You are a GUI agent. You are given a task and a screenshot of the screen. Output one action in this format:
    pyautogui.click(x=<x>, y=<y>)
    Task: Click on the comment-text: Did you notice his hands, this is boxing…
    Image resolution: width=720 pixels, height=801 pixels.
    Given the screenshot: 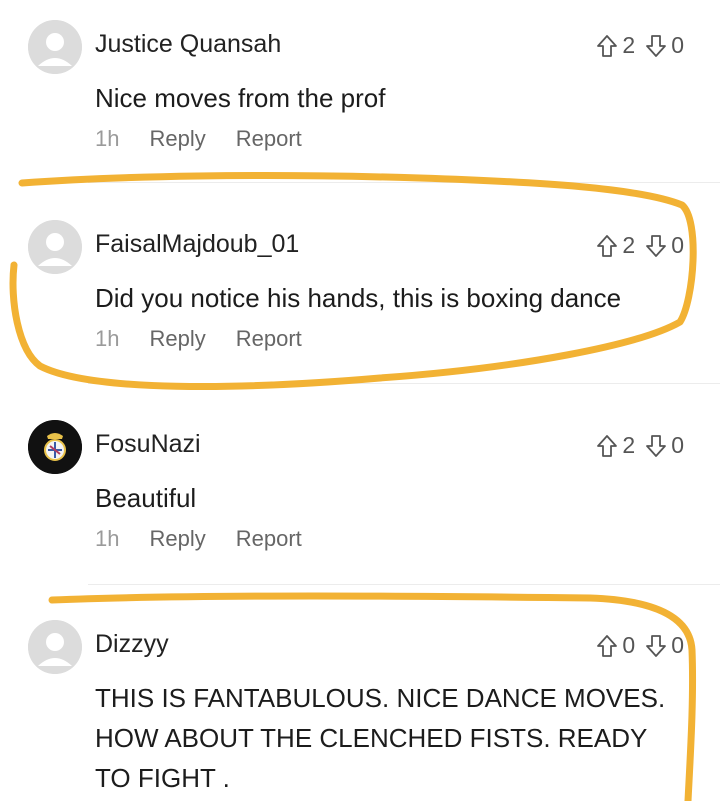 What is the action you would take?
    pyautogui.click(x=358, y=298)
    